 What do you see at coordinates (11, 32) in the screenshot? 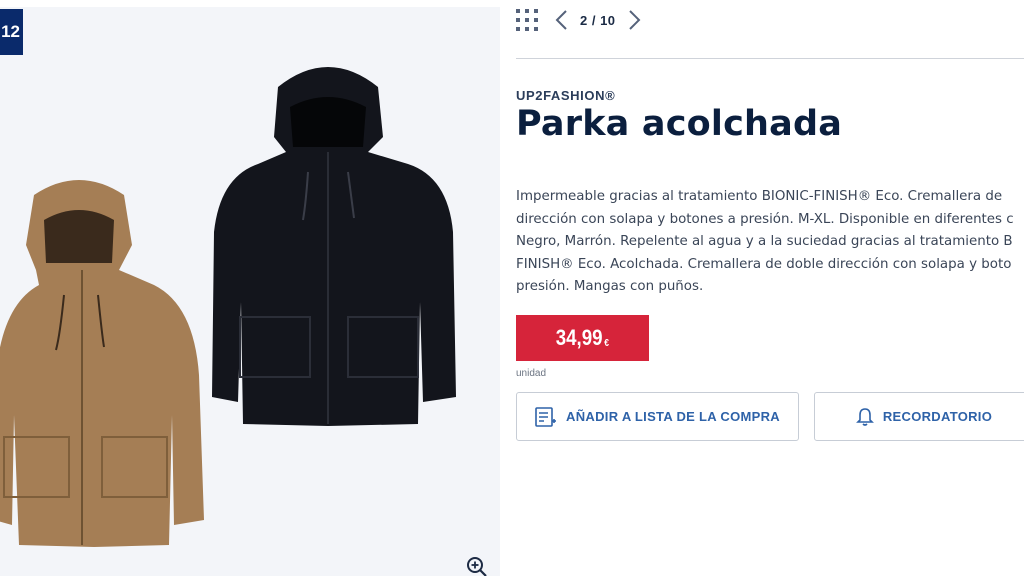
I see `image-badge: 12` at bounding box center [11, 32].